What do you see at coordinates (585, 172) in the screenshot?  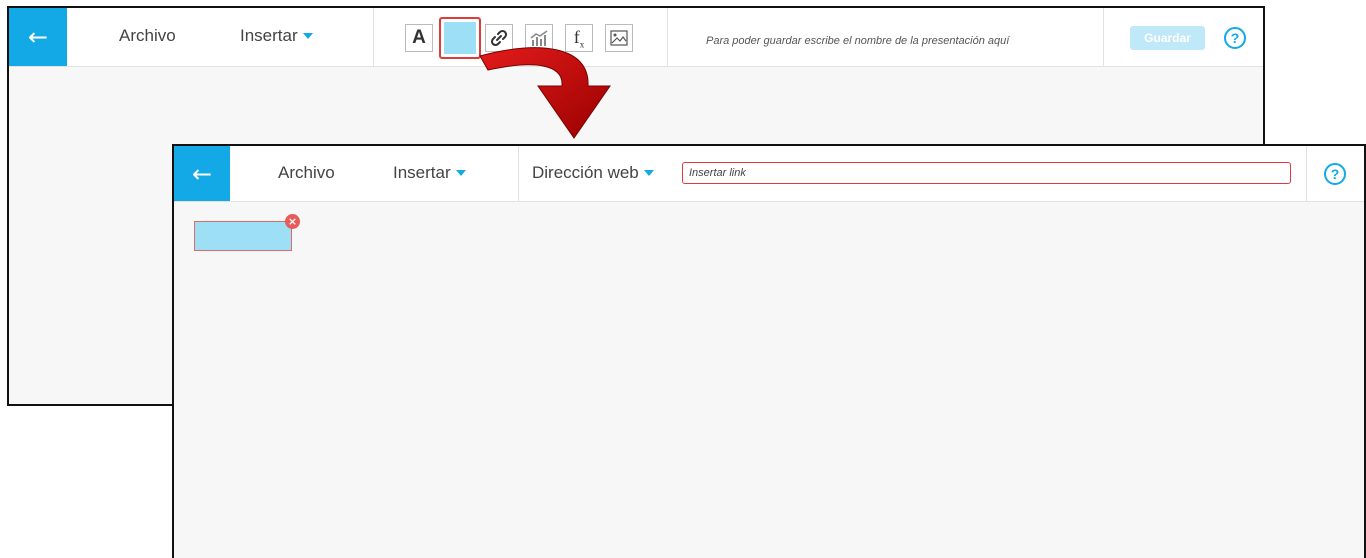 I see `menu-direccion-web-label: Dirección web` at bounding box center [585, 172].